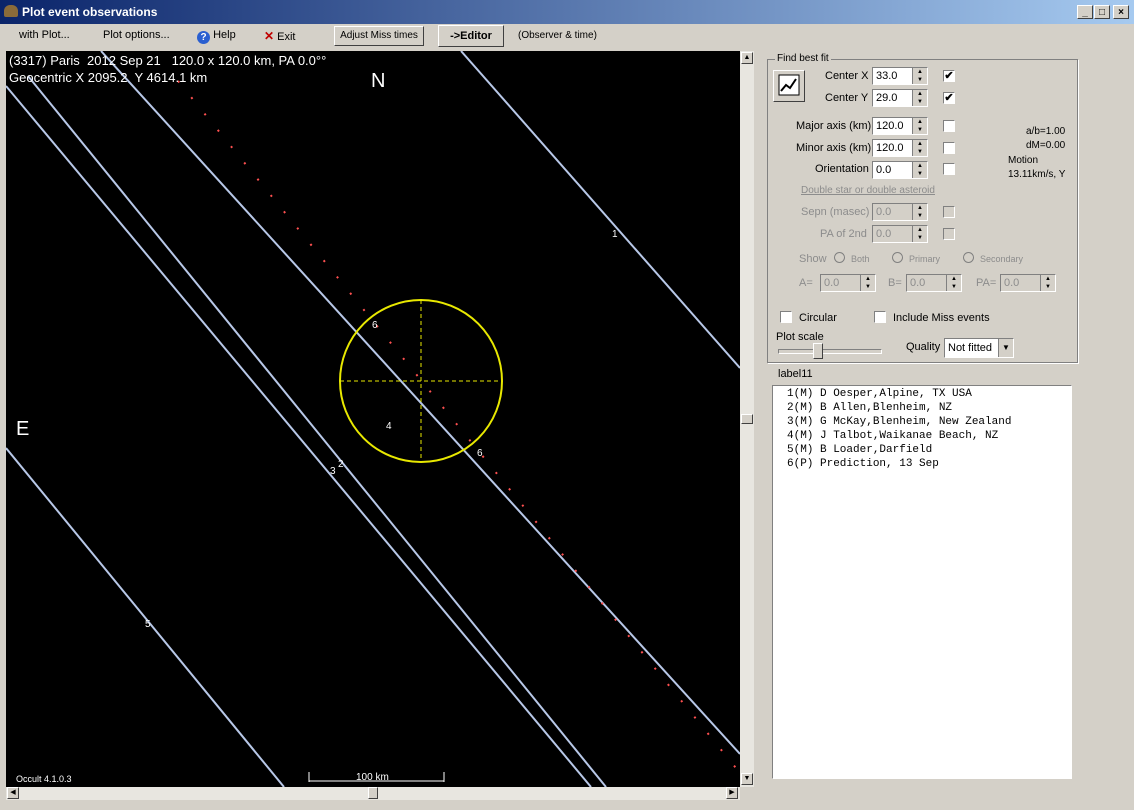  I want to click on window-title: Plot event observations, so click(90, 12).